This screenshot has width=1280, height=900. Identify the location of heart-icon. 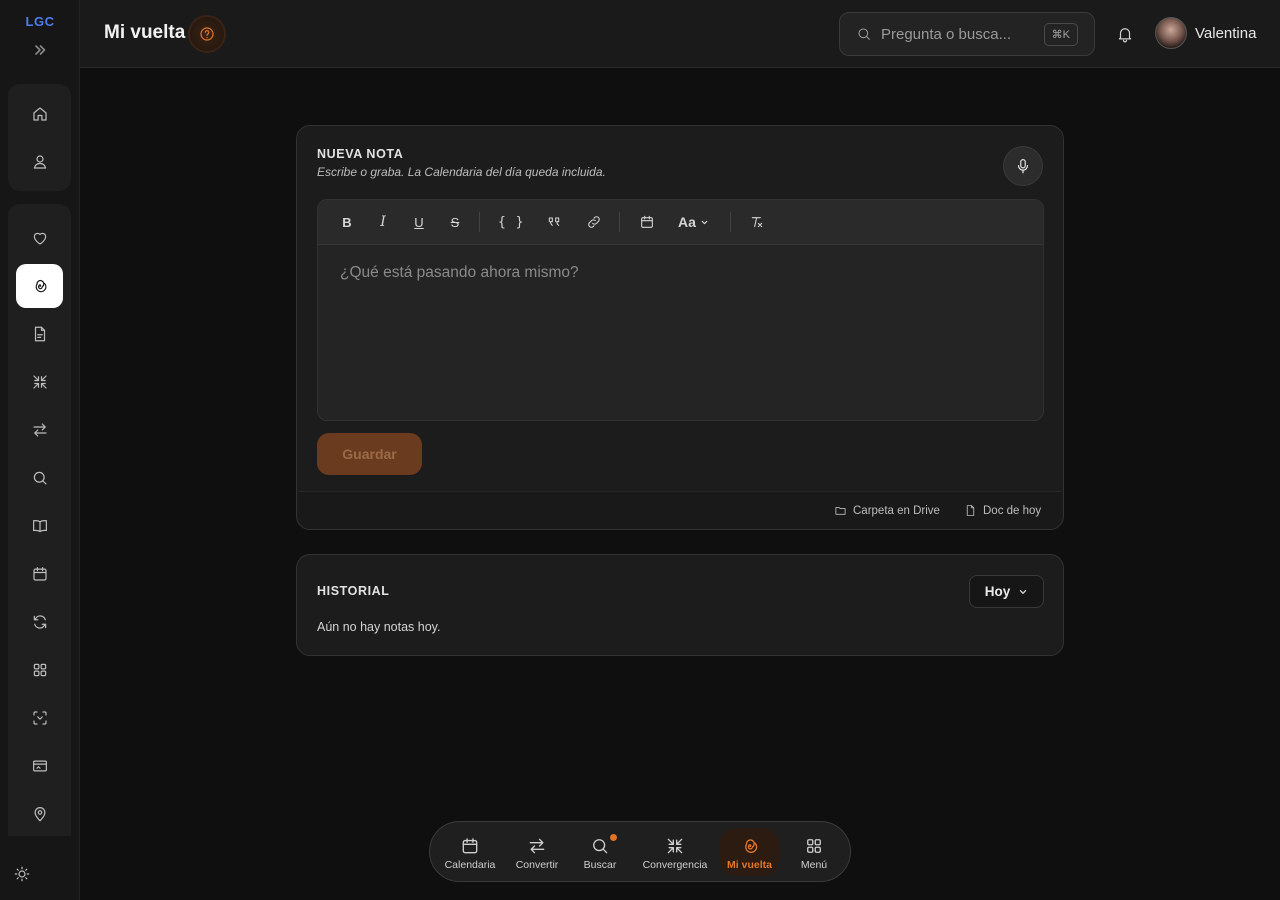
(39, 238).